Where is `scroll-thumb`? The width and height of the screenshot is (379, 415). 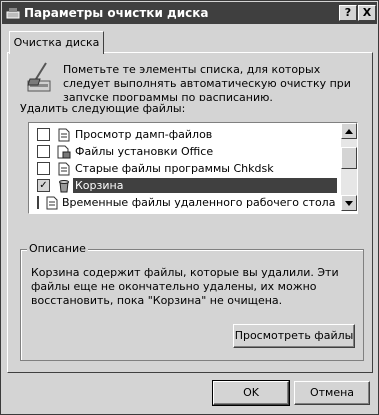
scroll-thumb is located at coordinates (349, 158).